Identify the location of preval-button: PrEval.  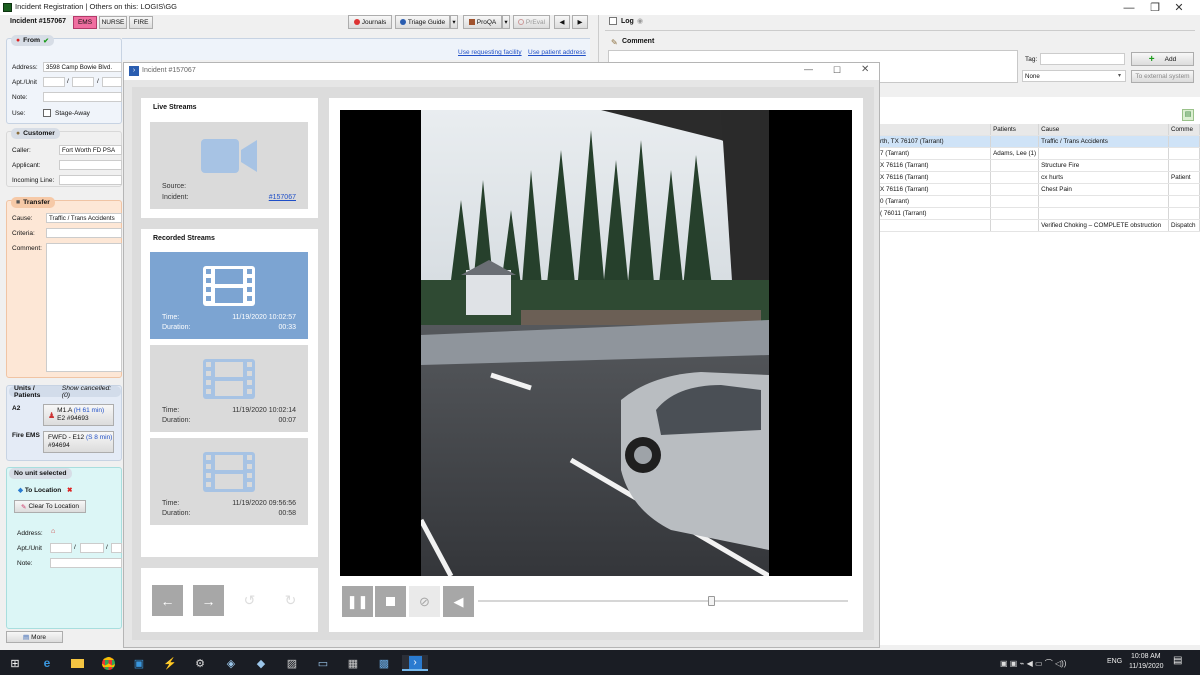
(531, 22).